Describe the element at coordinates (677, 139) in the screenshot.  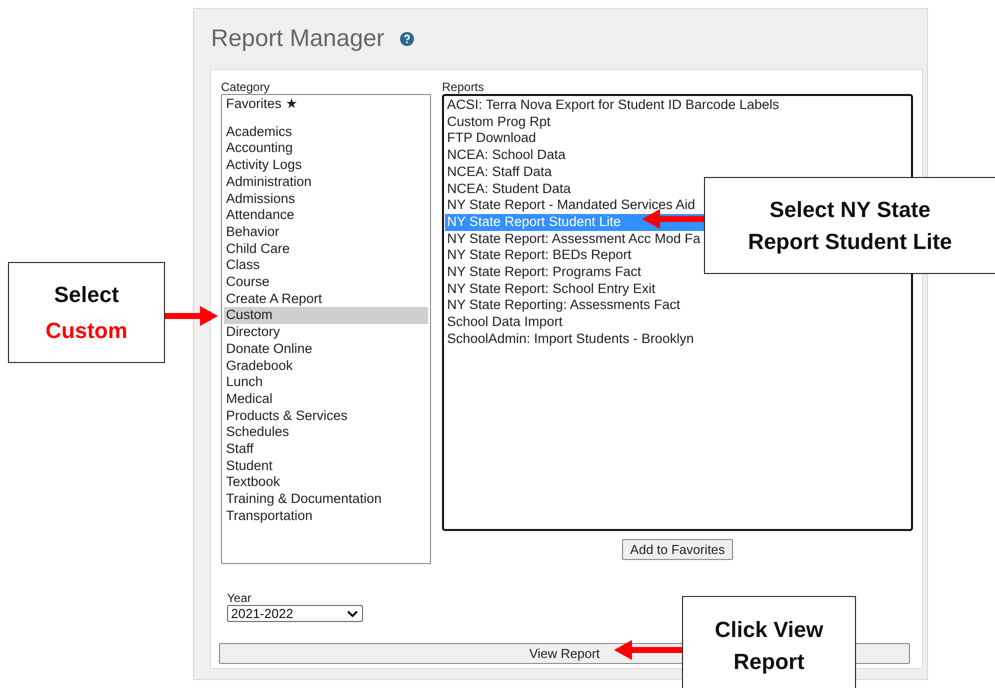
I see `report-item: FTP Download` at that location.